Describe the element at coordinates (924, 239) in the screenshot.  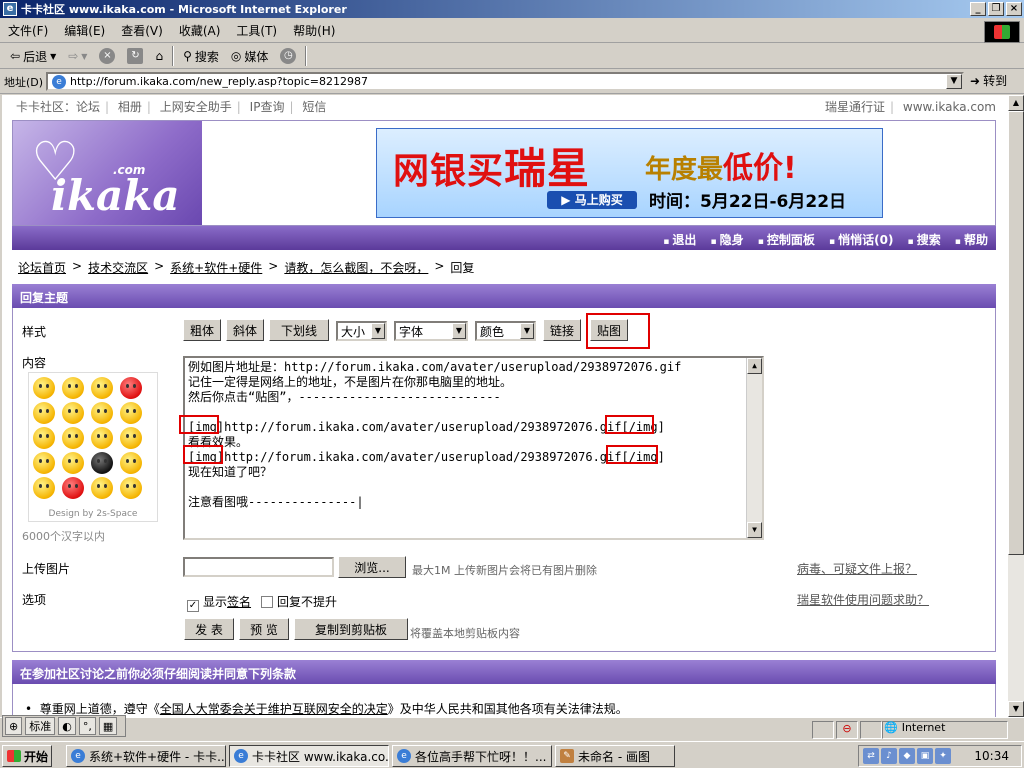
I see `nav-search: 搜索` at that location.